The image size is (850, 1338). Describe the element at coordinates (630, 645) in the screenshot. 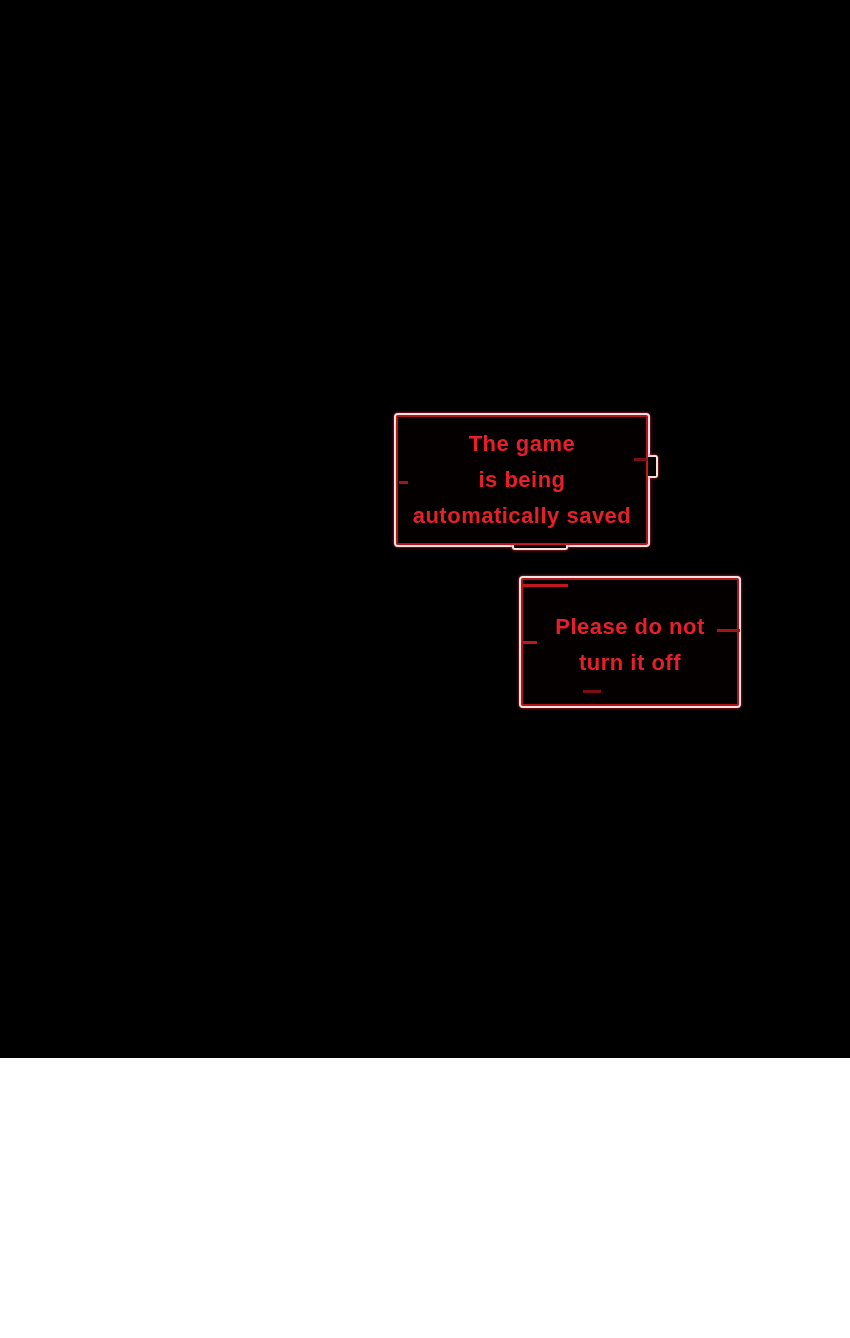

I see `caption-text: Please do not turn it off` at that location.